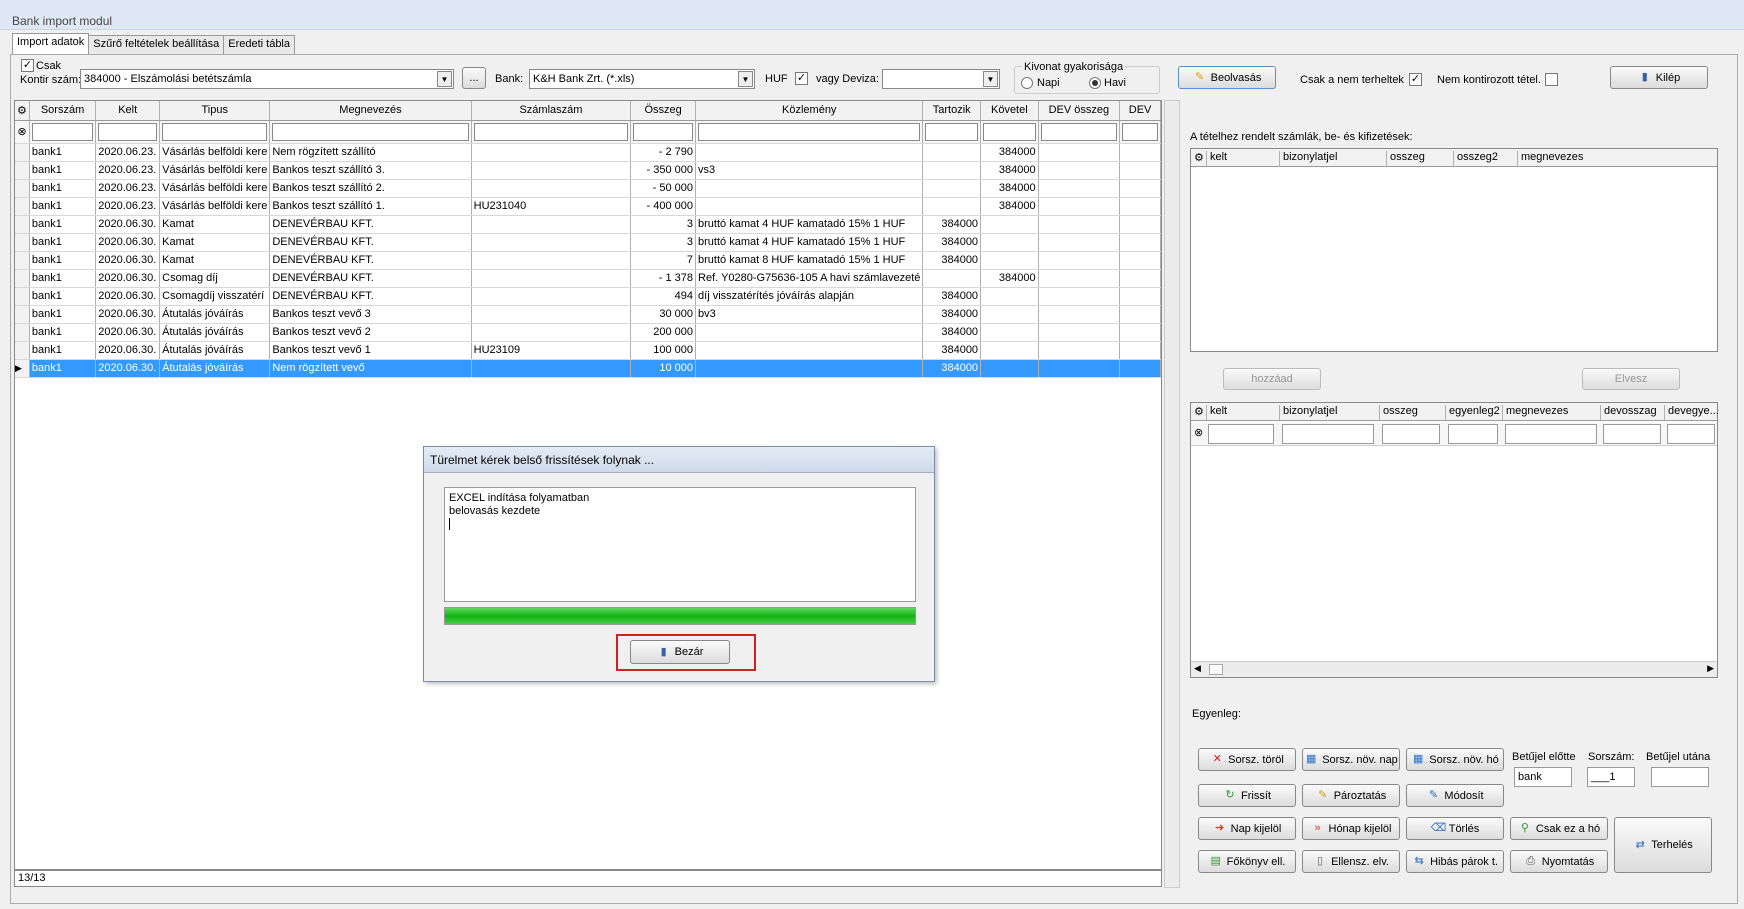 The width and height of the screenshot is (1744, 909). I want to click on nyomtatas-button: ⎙ Nyomtatás, so click(1559, 861).